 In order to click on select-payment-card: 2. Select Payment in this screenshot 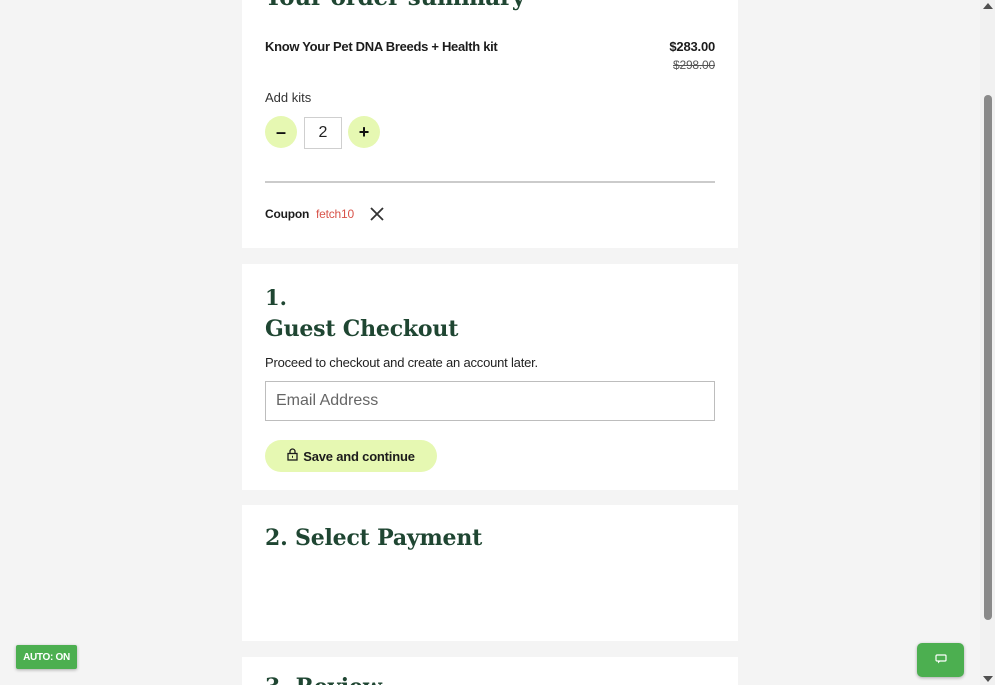, I will do `click(490, 573)`.